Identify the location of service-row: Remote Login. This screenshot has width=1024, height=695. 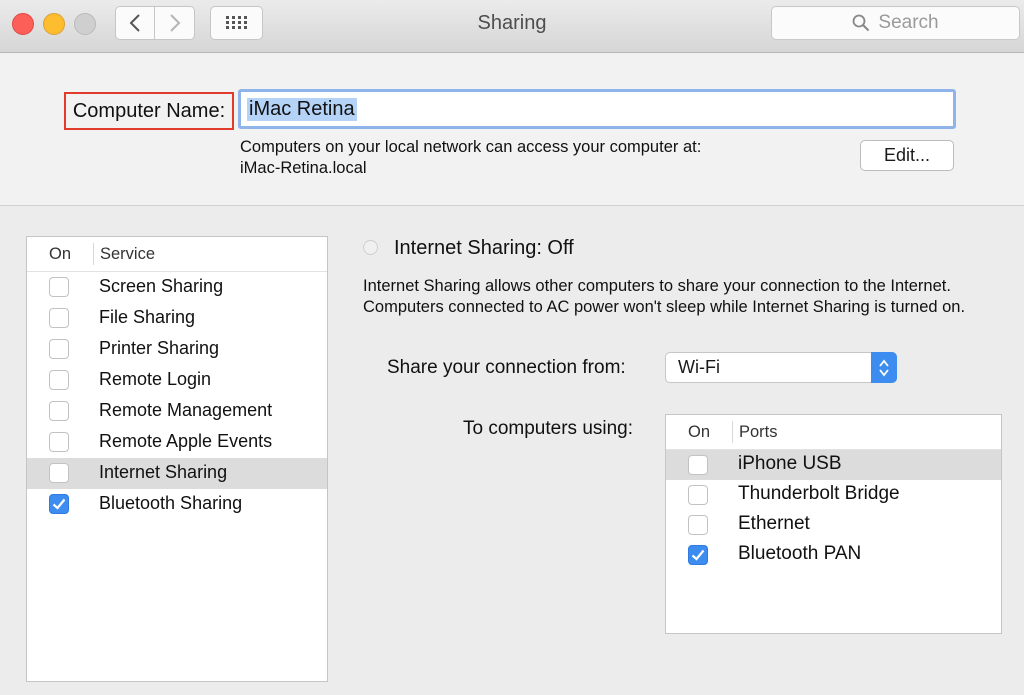
(177, 380).